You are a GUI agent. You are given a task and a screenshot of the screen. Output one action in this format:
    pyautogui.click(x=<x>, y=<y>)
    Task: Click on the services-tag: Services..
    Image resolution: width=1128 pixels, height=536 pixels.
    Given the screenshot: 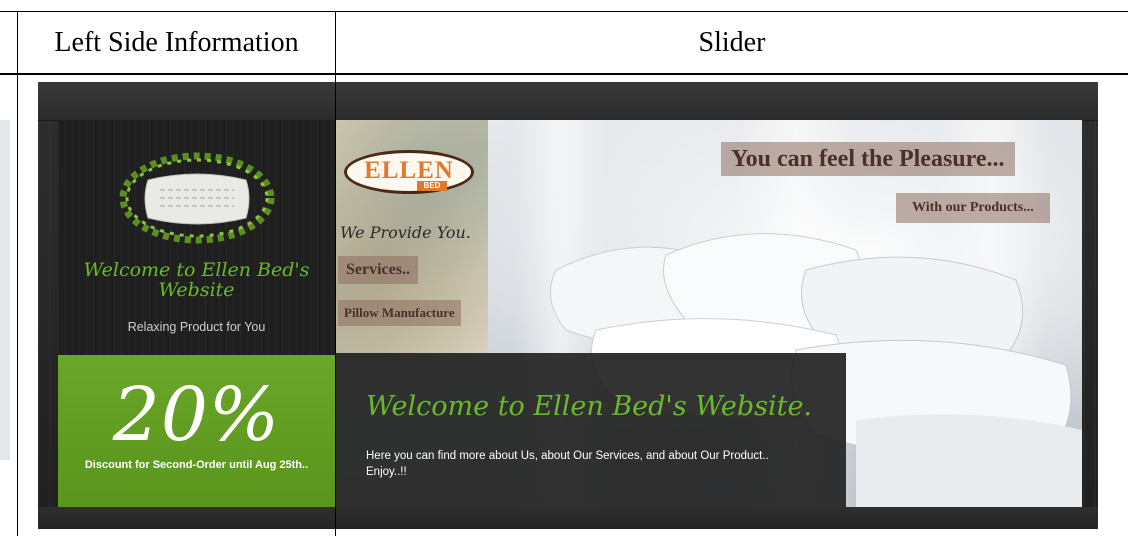 What is the action you would take?
    pyautogui.click(x=378, y=270)
    